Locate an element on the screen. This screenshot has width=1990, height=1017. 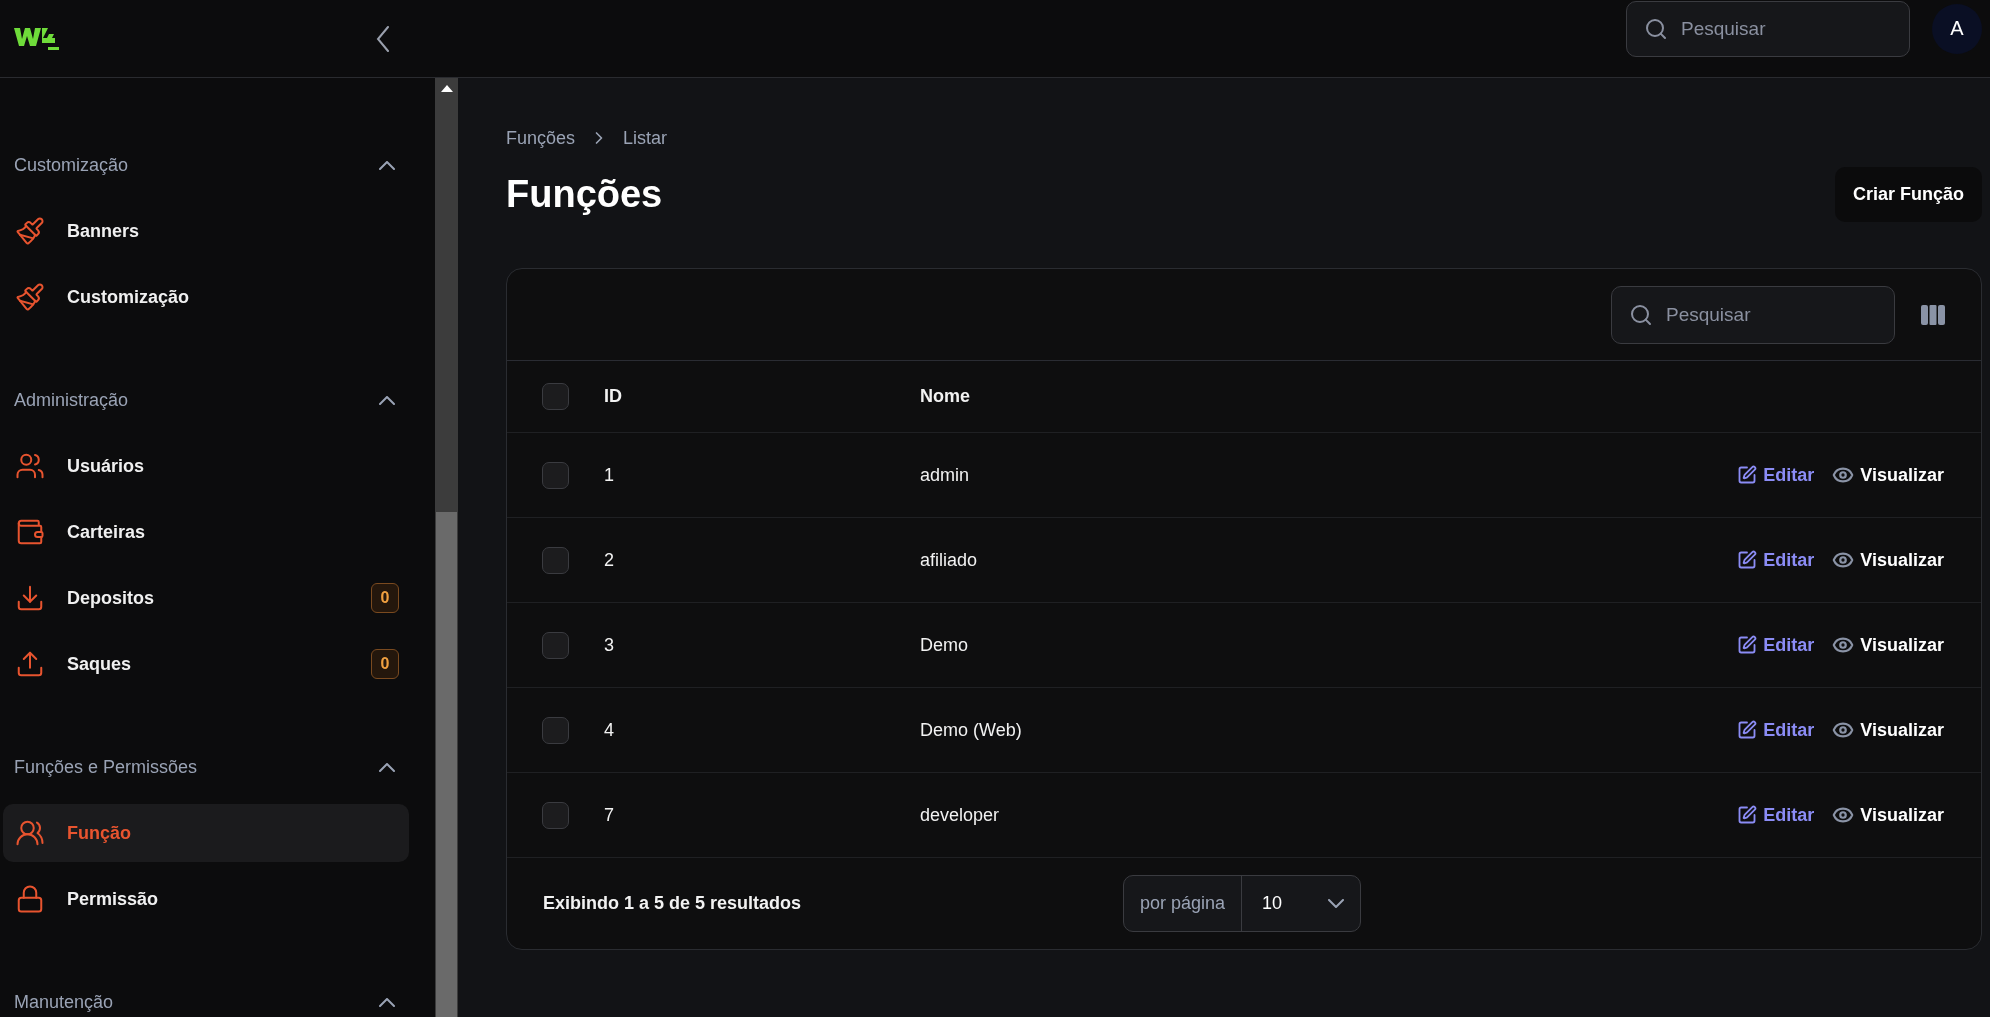
collapse-sidebar-button is located at coordinates (383, 38).